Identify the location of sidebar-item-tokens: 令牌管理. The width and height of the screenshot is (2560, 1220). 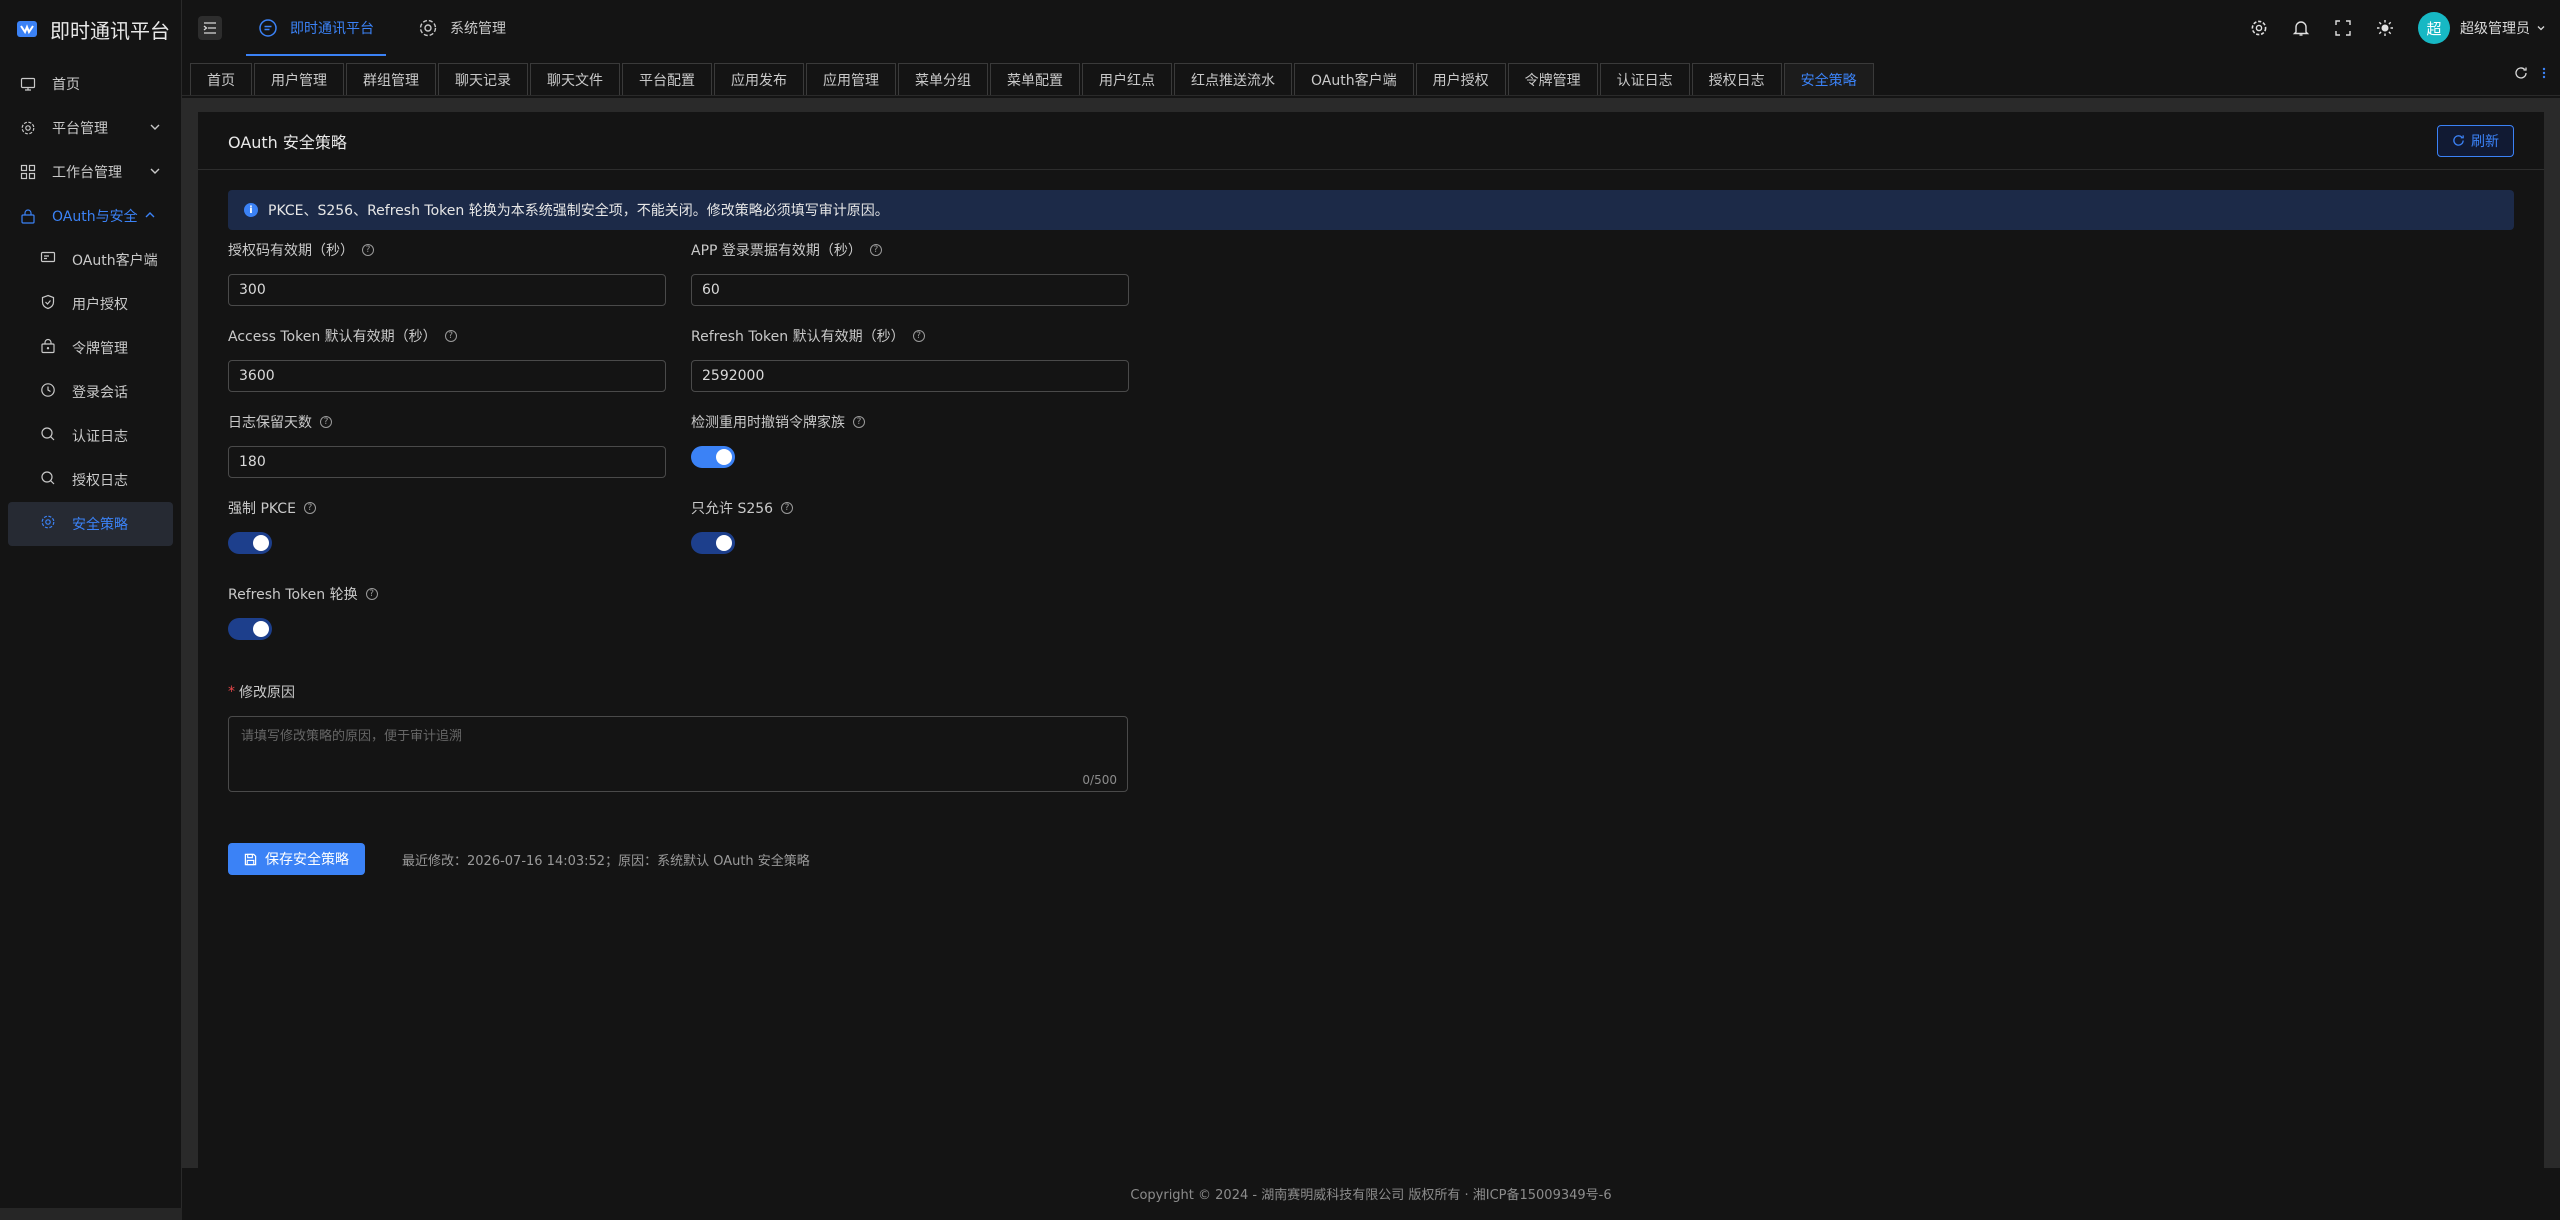
(90, 348).